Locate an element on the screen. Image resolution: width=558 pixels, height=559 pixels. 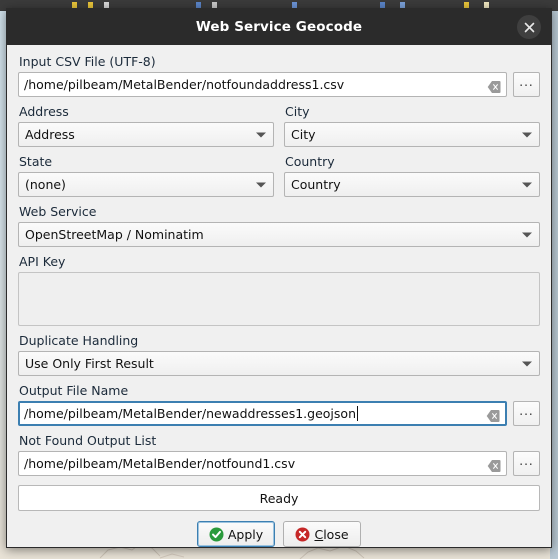
close-button-label-rest: lose is located at coordinates (336, 534).